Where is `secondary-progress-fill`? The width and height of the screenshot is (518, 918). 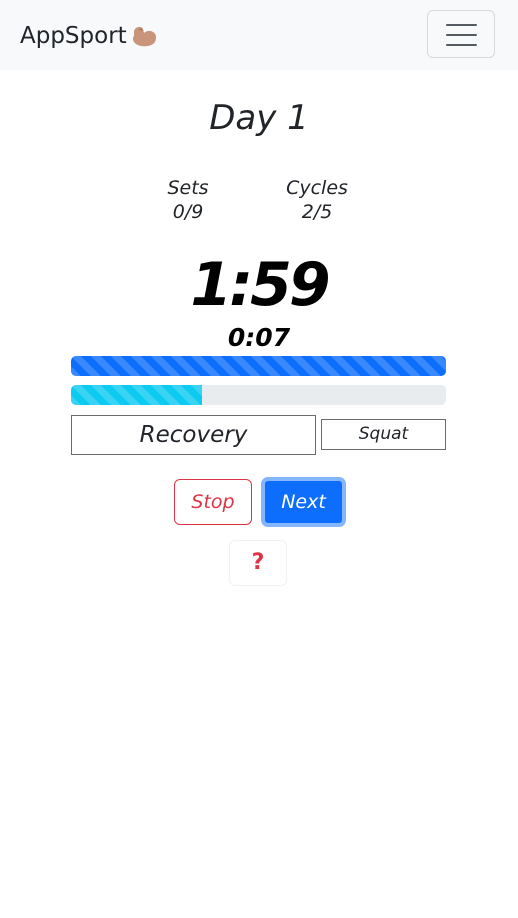 secondary-progress-fill is located at coordinates (137, 395).